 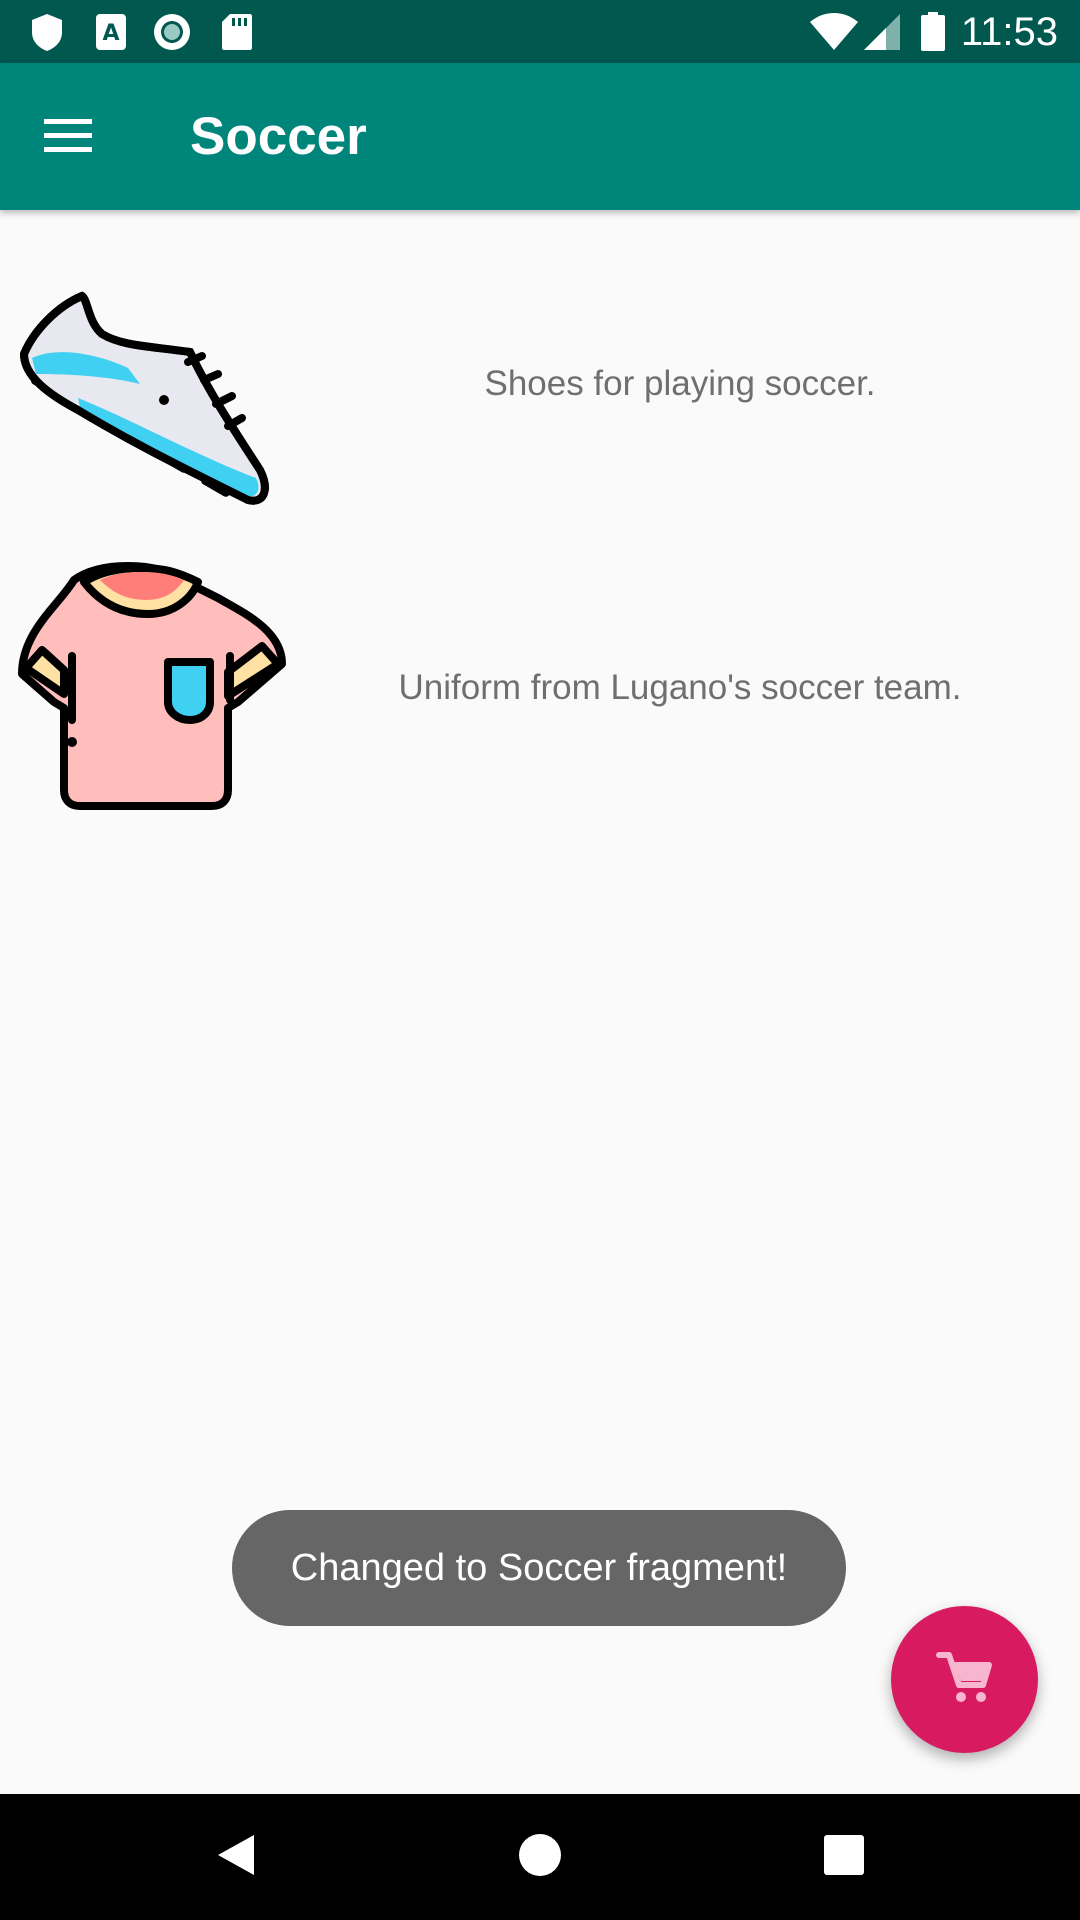 I want to click on system-nav-bar, so click(x=540, y=1857).